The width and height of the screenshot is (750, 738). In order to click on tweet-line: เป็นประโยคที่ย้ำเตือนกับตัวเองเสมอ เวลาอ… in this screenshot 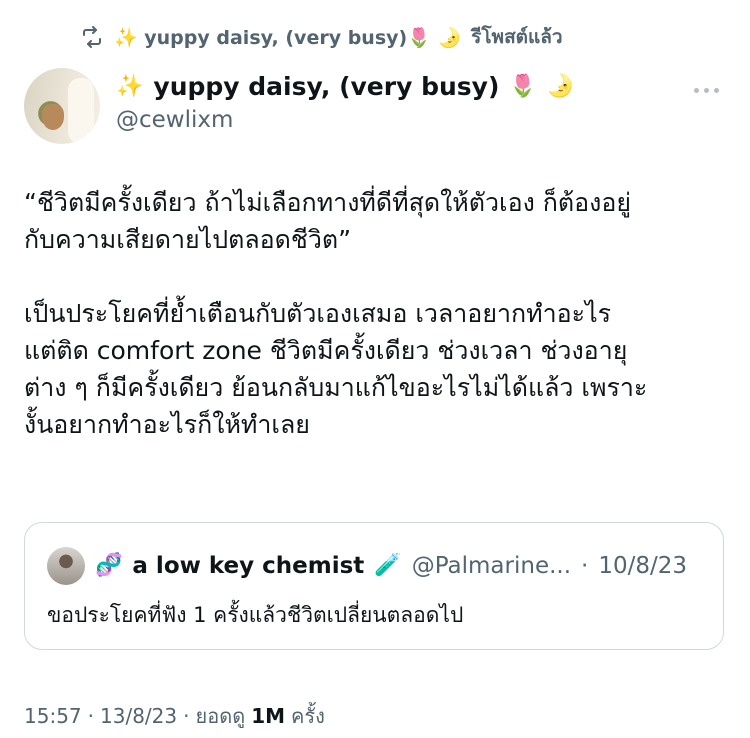, I will do `click(318, 313)`.